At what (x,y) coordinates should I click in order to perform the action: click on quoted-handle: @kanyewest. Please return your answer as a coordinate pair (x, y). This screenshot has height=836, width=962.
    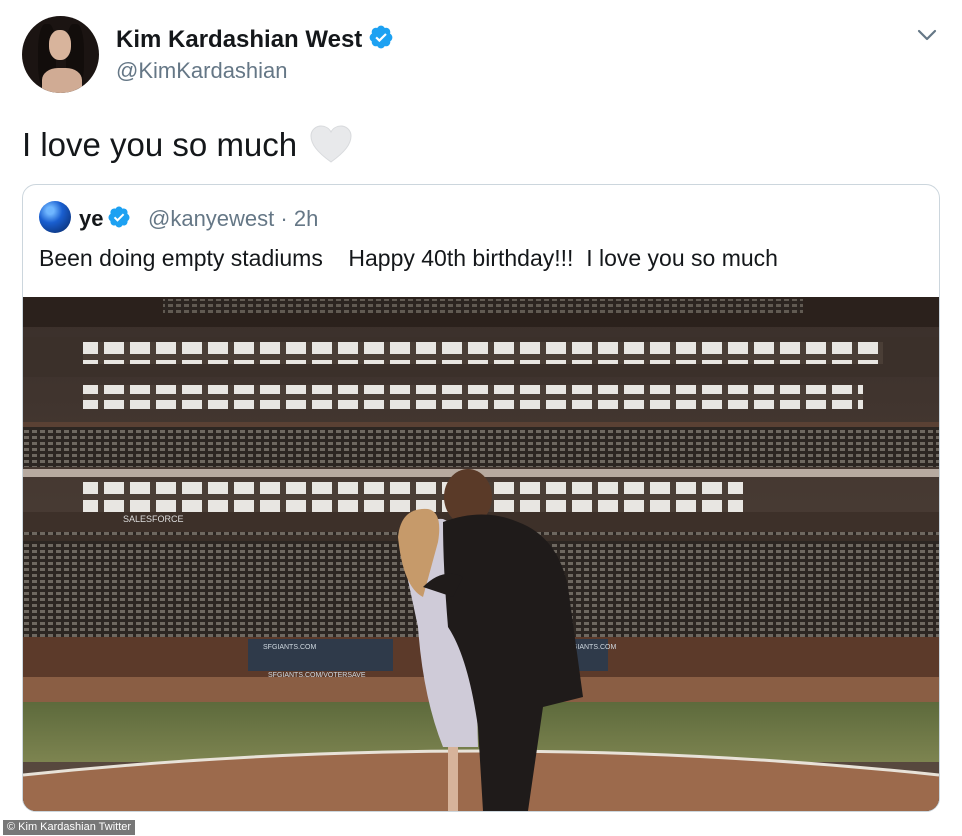
    Looking at the image, I should click on (211, 218).